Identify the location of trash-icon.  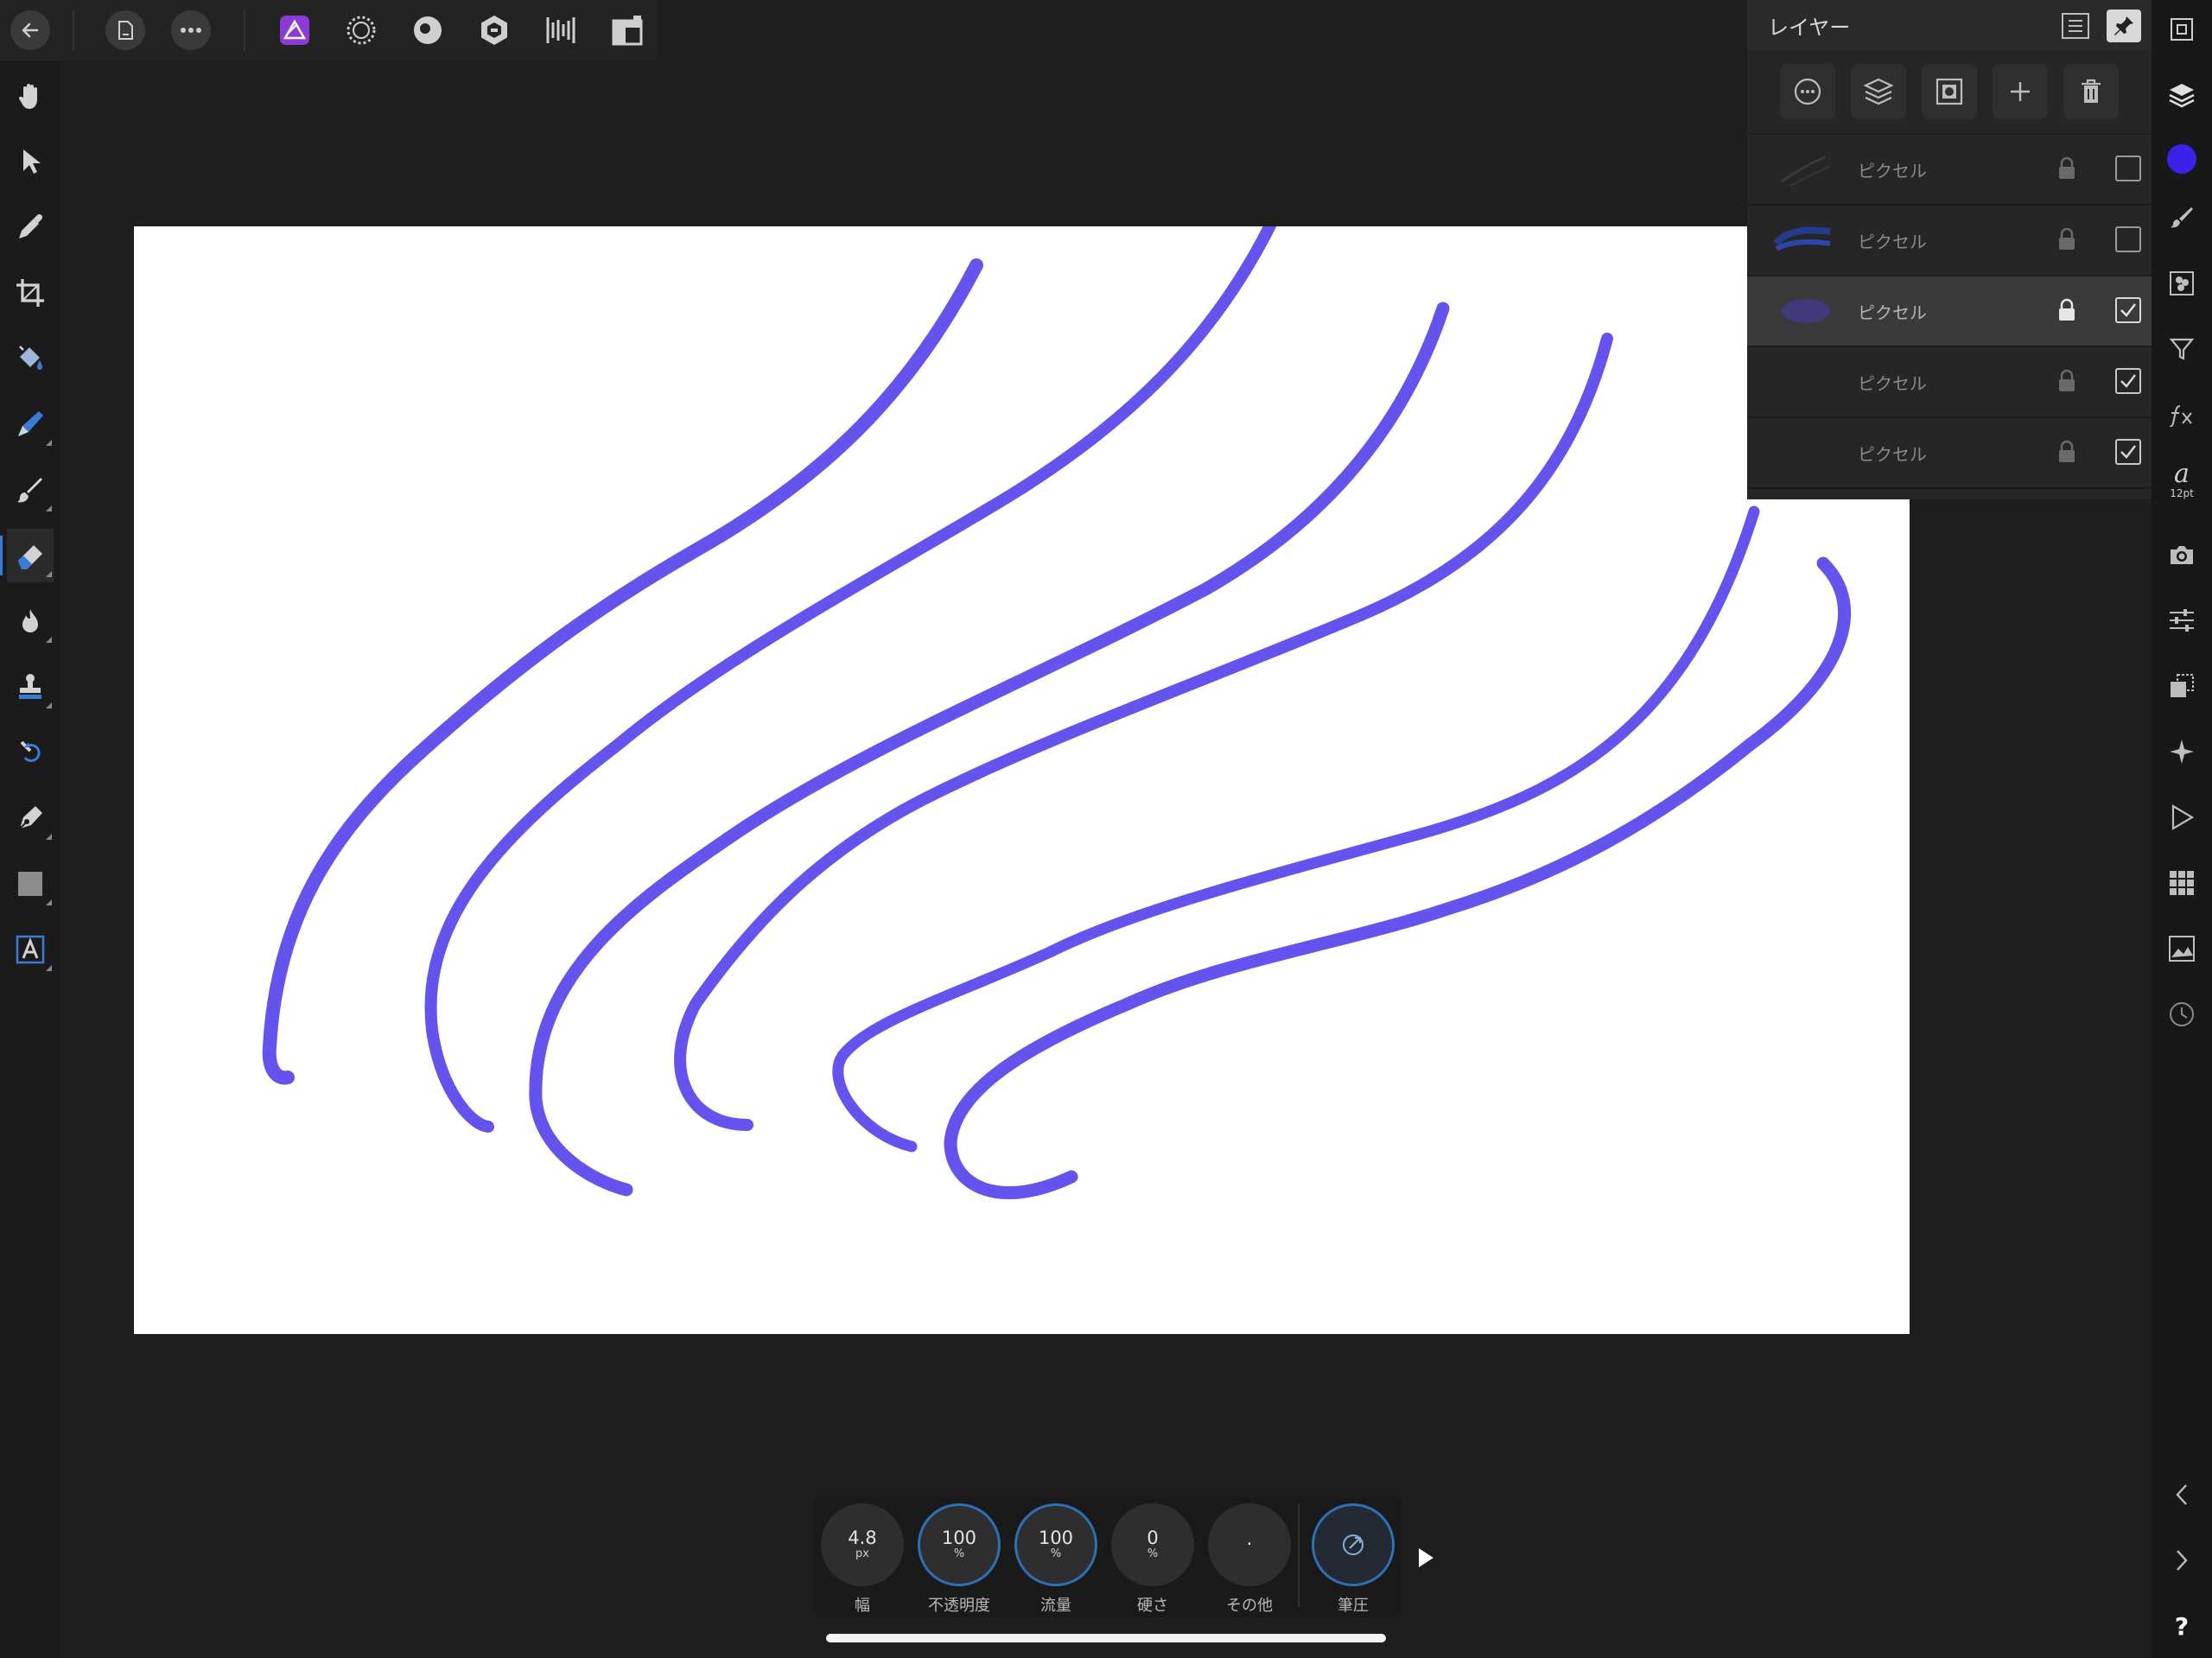
(2091, 91).